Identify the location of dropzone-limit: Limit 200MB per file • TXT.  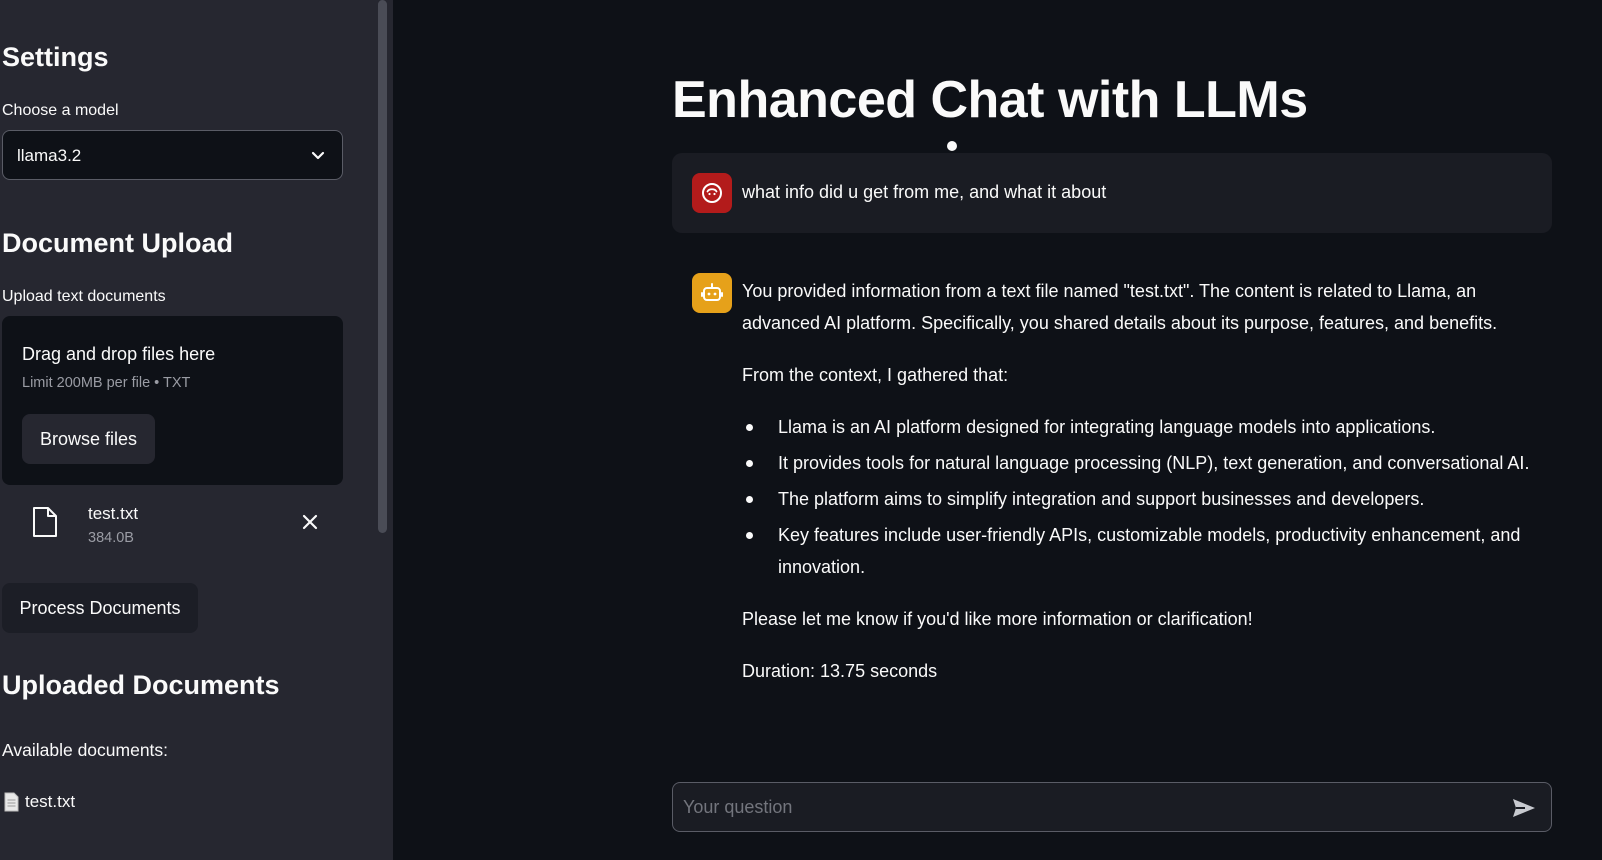
(106, 383).